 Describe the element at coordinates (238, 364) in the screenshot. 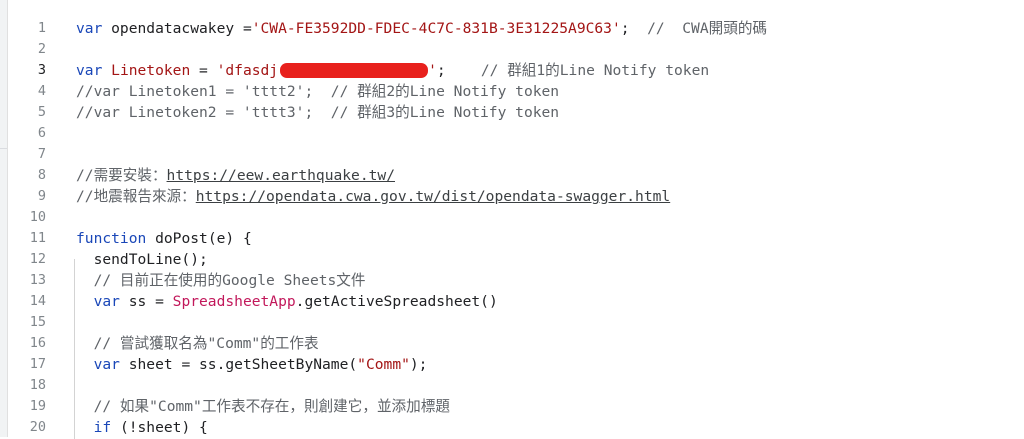

I see `code-token: sheet = ss.getSheetByName(` at that location.